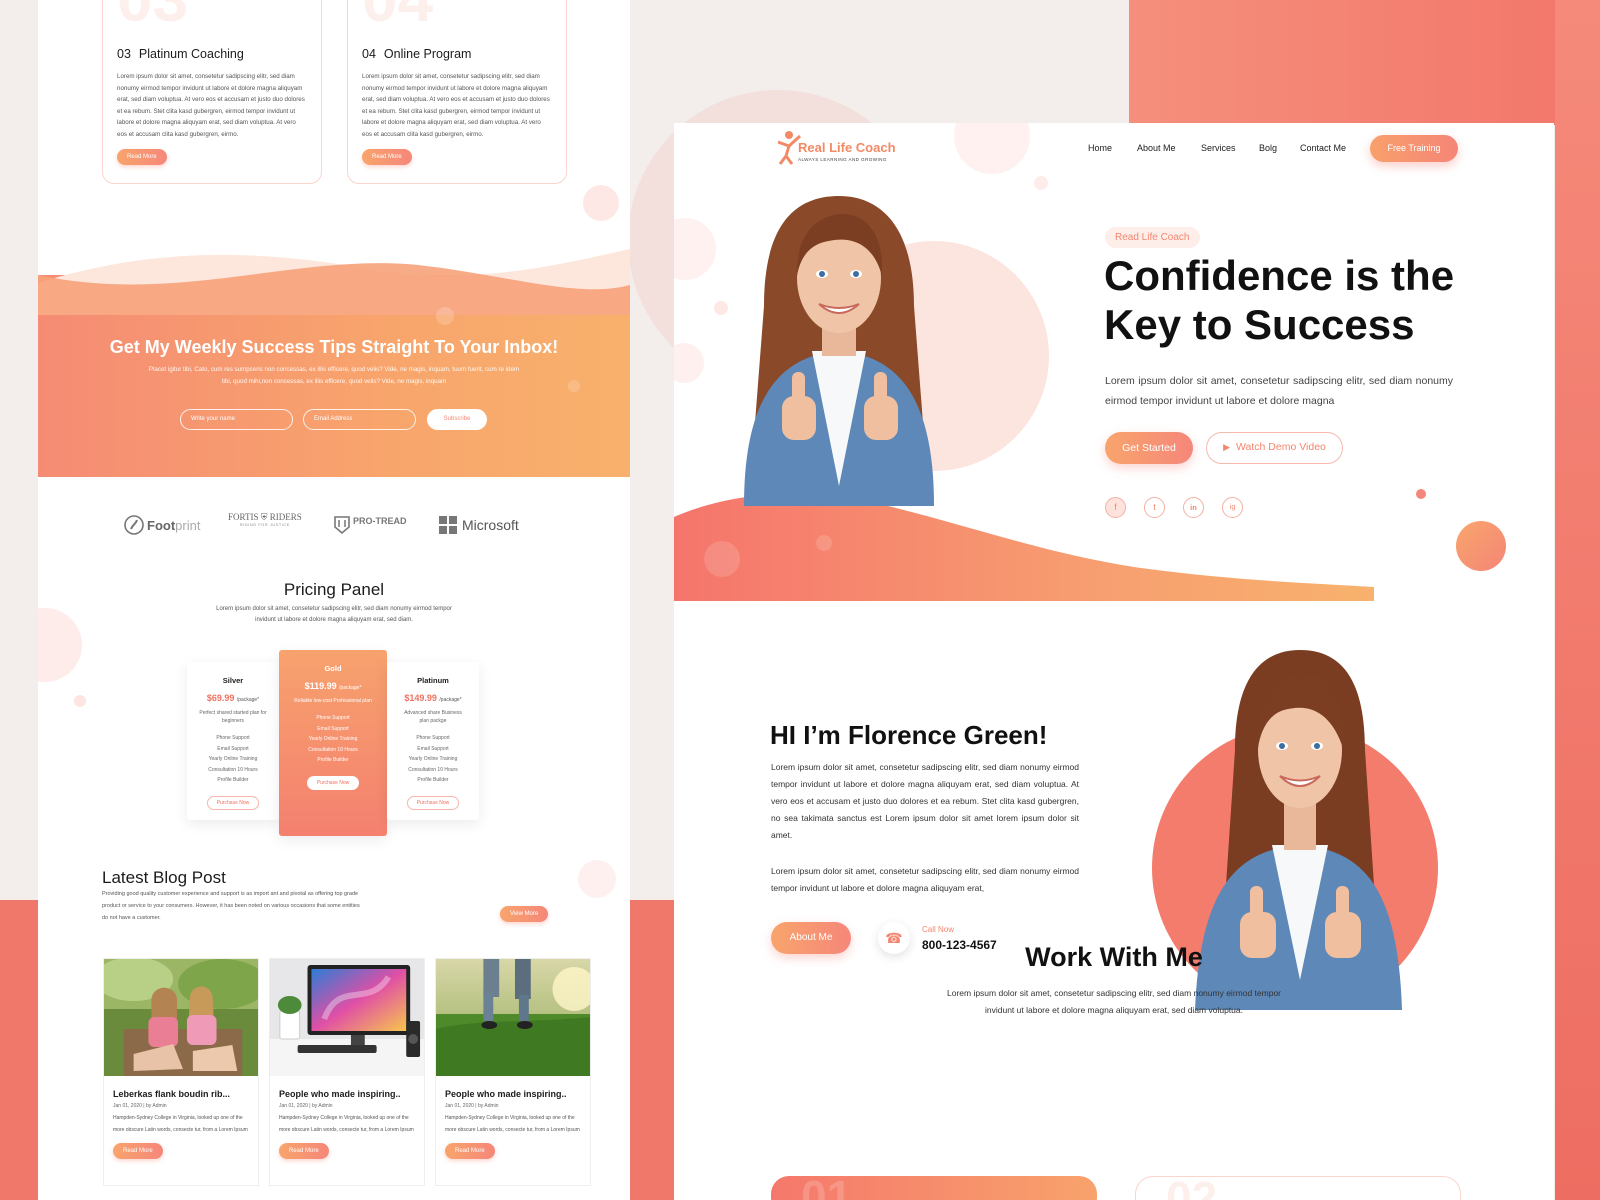 The width and height of the screenshot is (1600, 1200). What do you see at coordinates (236, 419) in the screenshot?
I see `name-input: Write your name` at bounding box center [236, 419].